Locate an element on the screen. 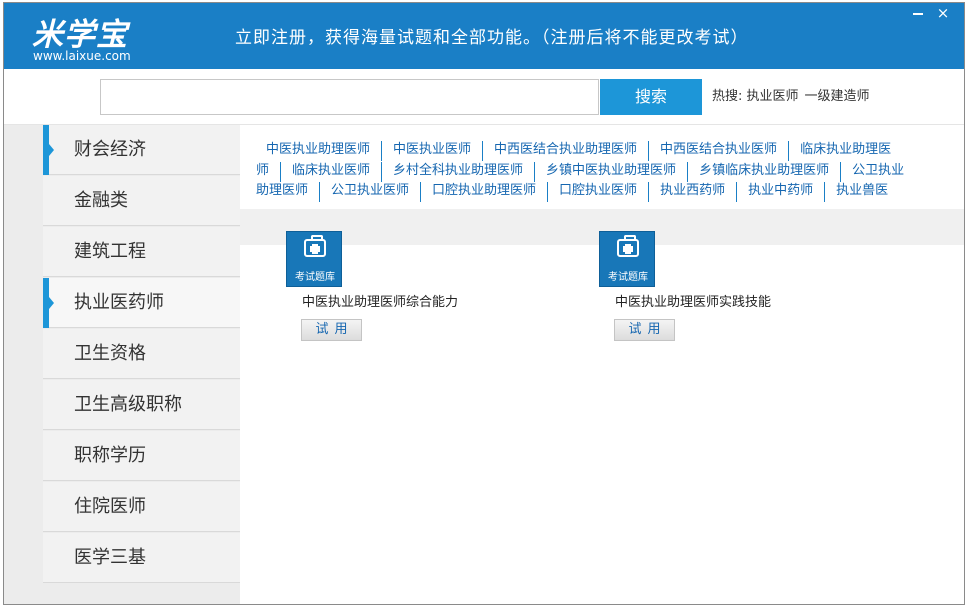  sidebar-item-label: 金融类 is located at coordinates (101, 200).